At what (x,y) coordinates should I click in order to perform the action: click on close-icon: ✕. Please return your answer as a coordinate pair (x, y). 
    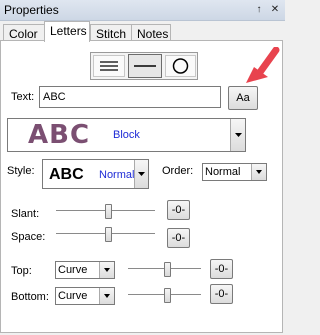
    Looking at the image, I should click on (275, 10).